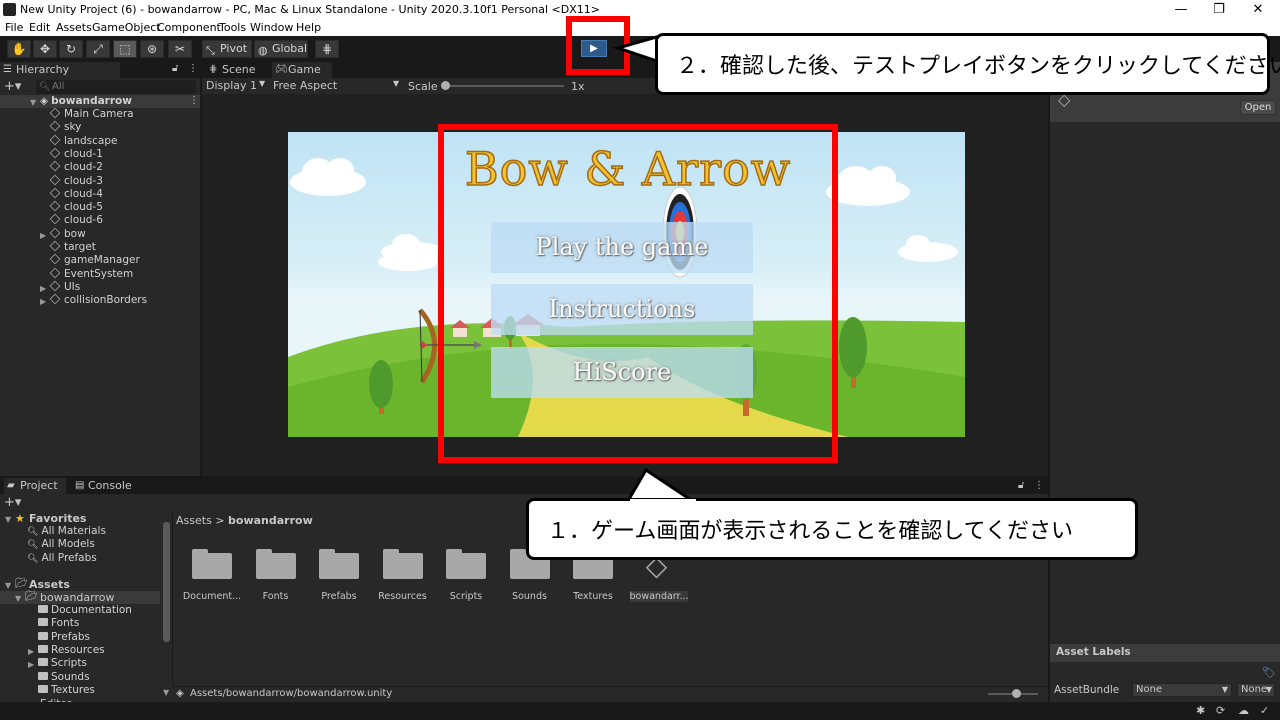  What do you see at coordinates (12, 86) in the screenshot?
I see `add-icon: +▾` at bounding box center [12, 86].